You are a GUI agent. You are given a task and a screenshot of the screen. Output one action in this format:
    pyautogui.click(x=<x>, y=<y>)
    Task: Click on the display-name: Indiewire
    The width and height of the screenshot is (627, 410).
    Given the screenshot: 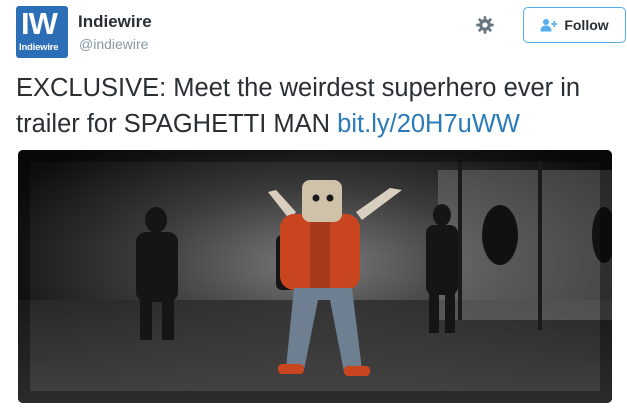 What is the action you would take?
    pyautogui.click(x=115, y=22)
    